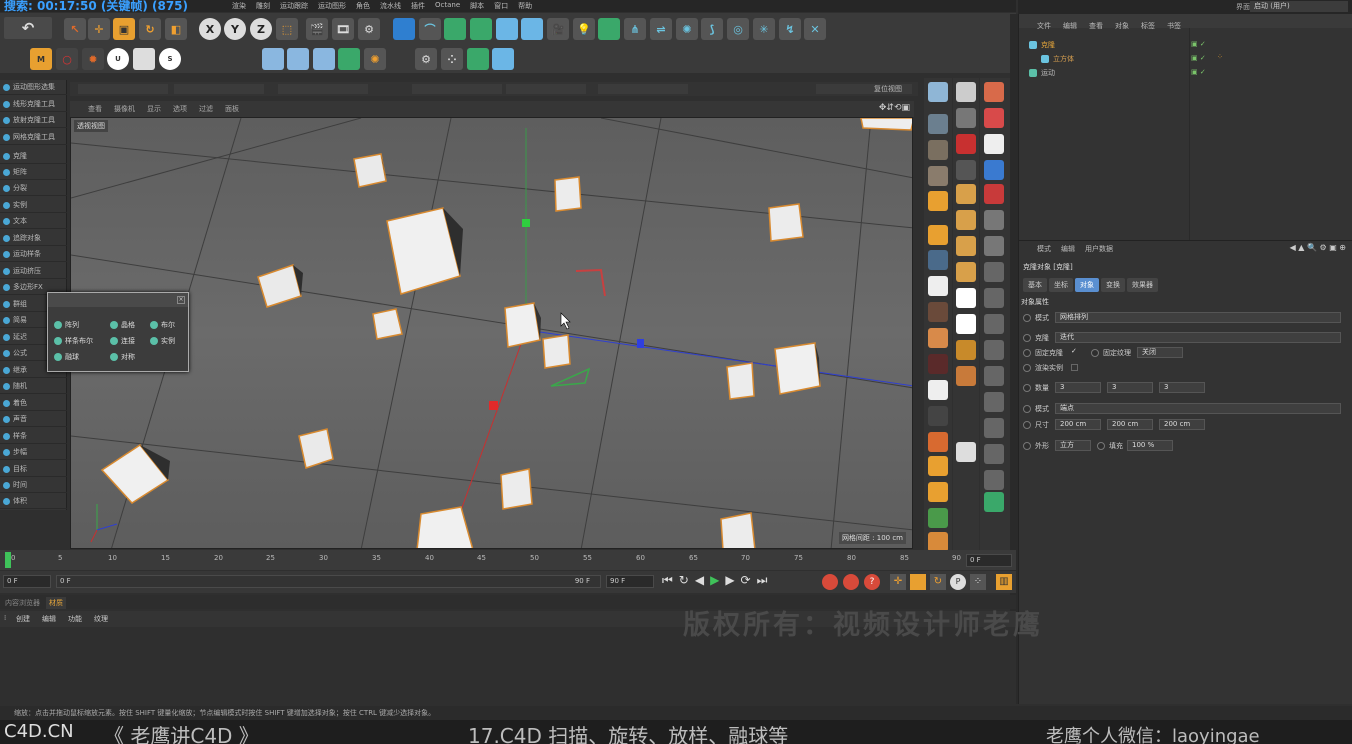  What do you see at coordinates (33, 188) in the screenshot?
I see `left-item: 分裂` at bounding box center [33, 188].